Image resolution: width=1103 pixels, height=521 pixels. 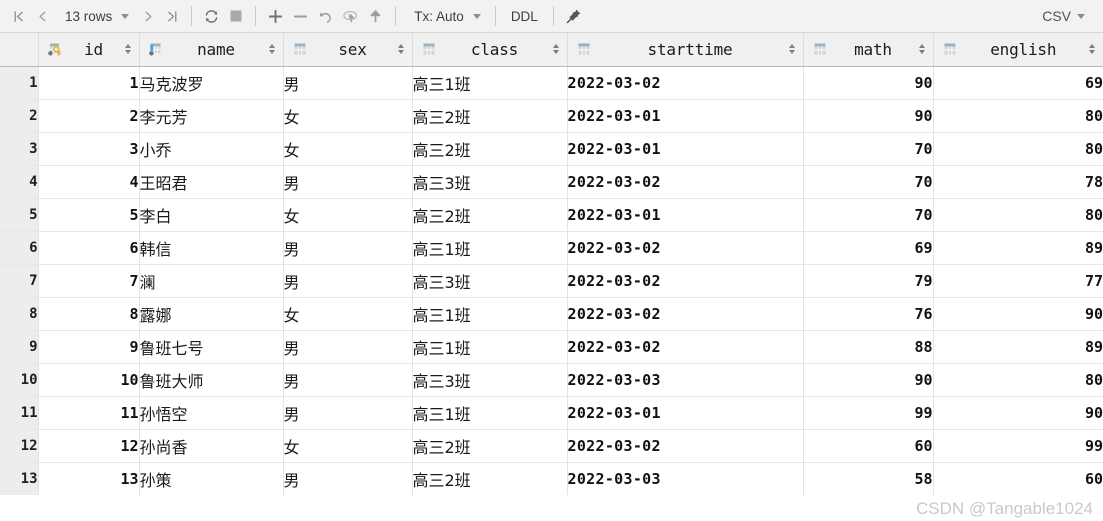 I want to click on delete-row-icon, so click(x=300, y=16).